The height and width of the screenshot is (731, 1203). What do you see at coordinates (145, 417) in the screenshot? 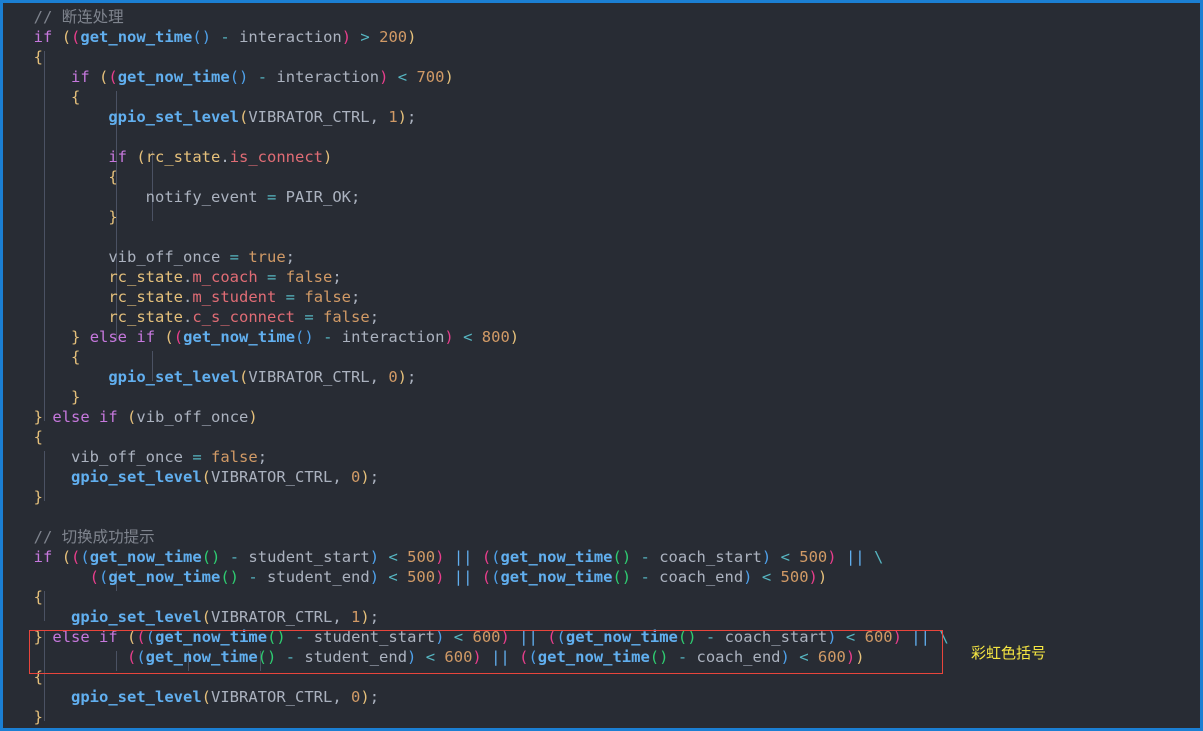
I see `code-line: } else if (vib_off_once)` at bounding box center [145, 417].